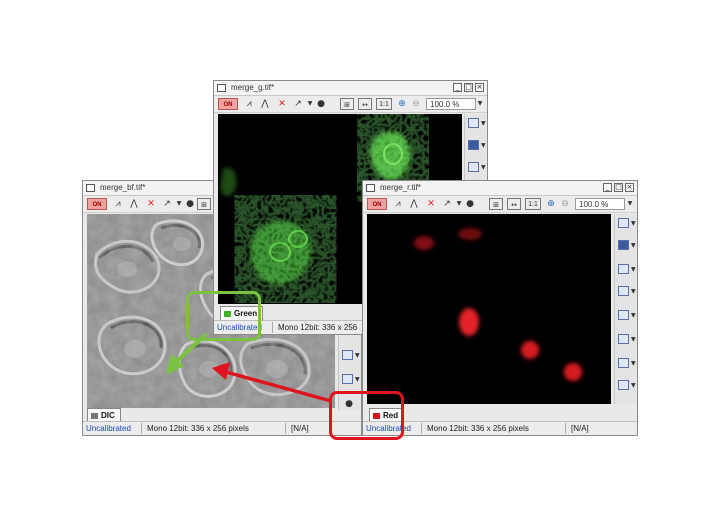 The image size is (720, 525). Describe the element at coordinates (623, 291) in the screenshot. I see `graph-icon` at that location.